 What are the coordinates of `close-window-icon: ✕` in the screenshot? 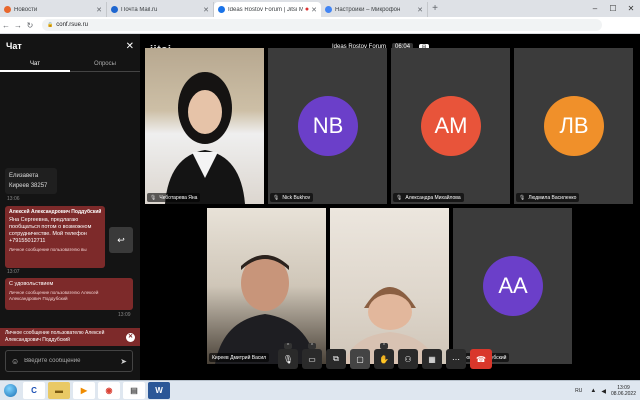 It's located at (631, 8).